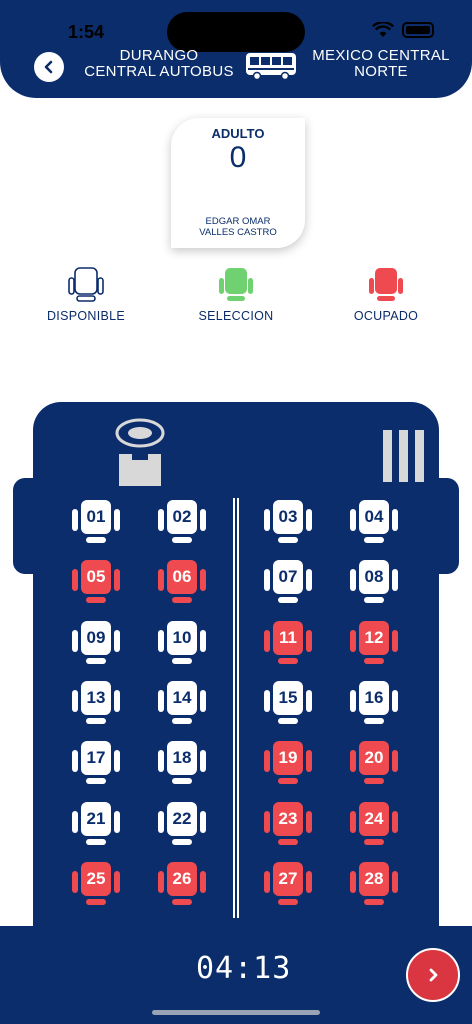 Image resolution: width=472 pixels, height=1024 pixels. I want to click on seat-number: 24, so click(374, 818).